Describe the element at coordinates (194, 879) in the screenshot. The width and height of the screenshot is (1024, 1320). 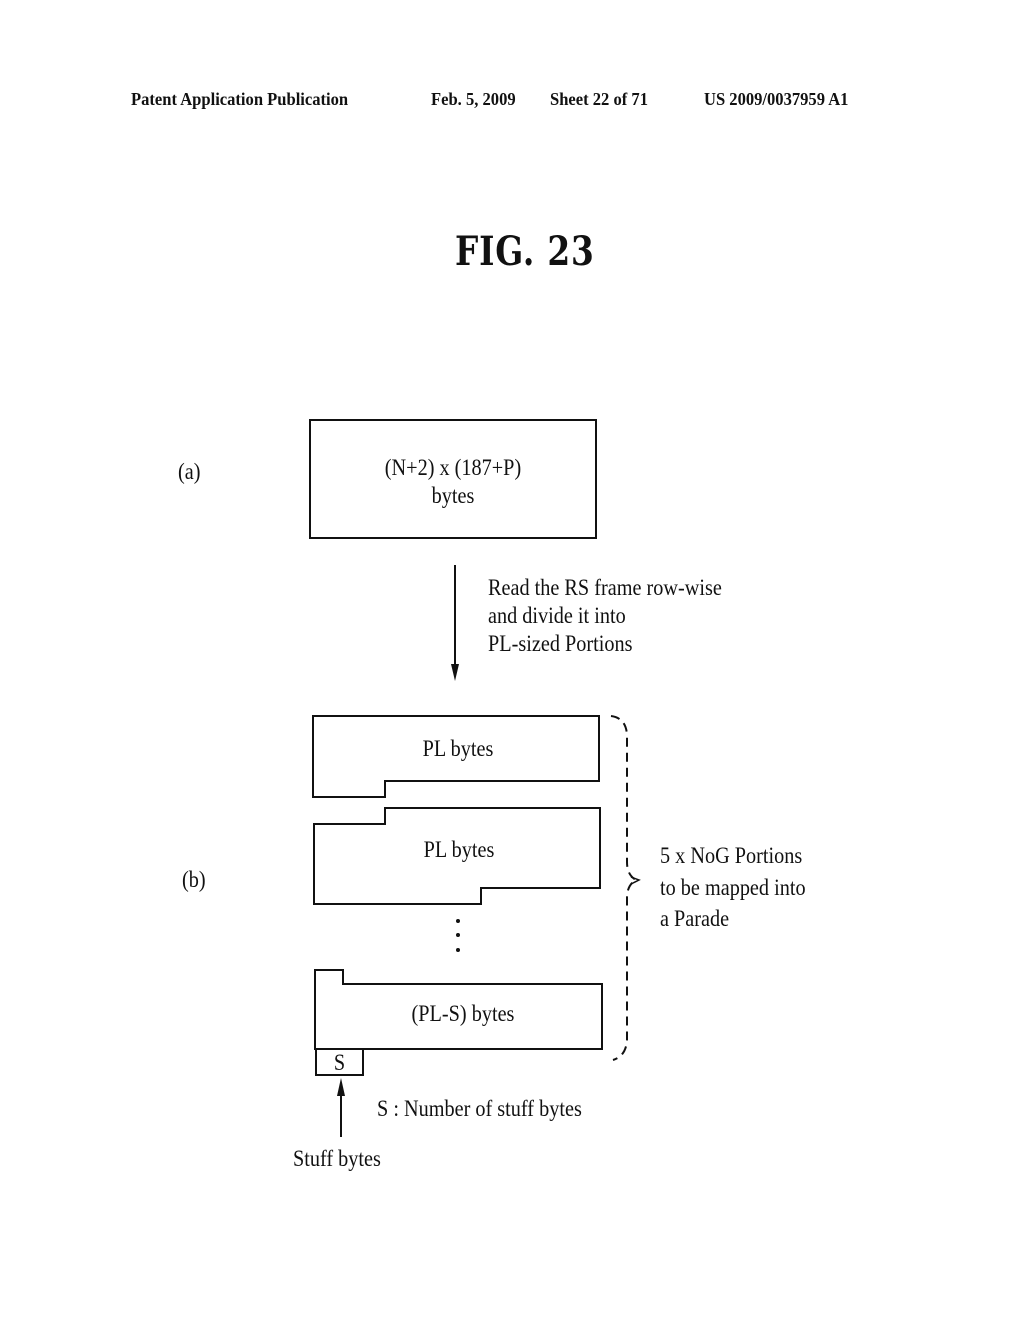
I see `part-b-label: (b)` at that location.